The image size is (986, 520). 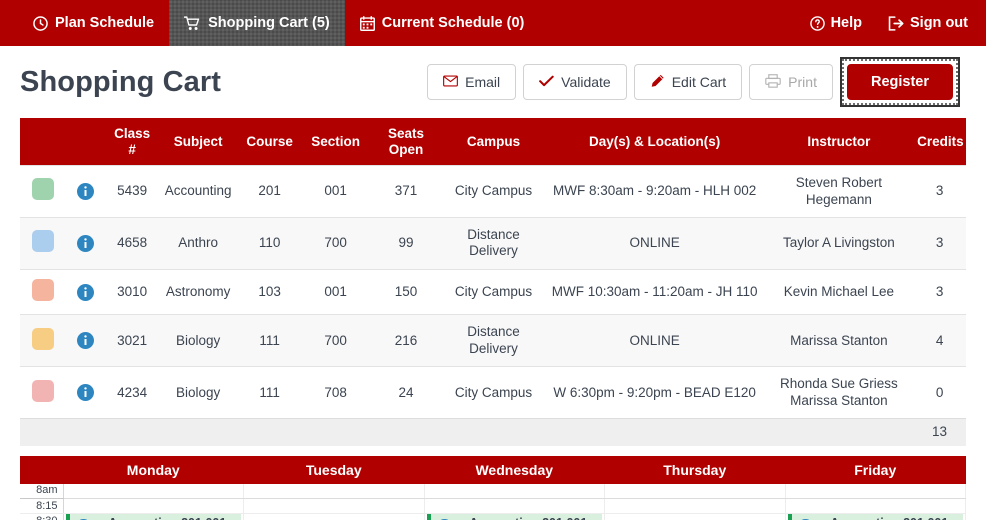 What do you see at coordinates (835, 23) in the screenshot?
I see `help-link: Help` at bounding box center [835, 23].